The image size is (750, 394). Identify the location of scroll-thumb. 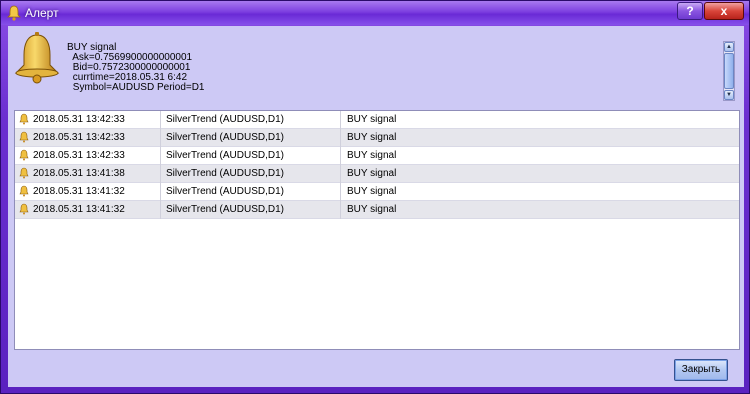
(729, 71).